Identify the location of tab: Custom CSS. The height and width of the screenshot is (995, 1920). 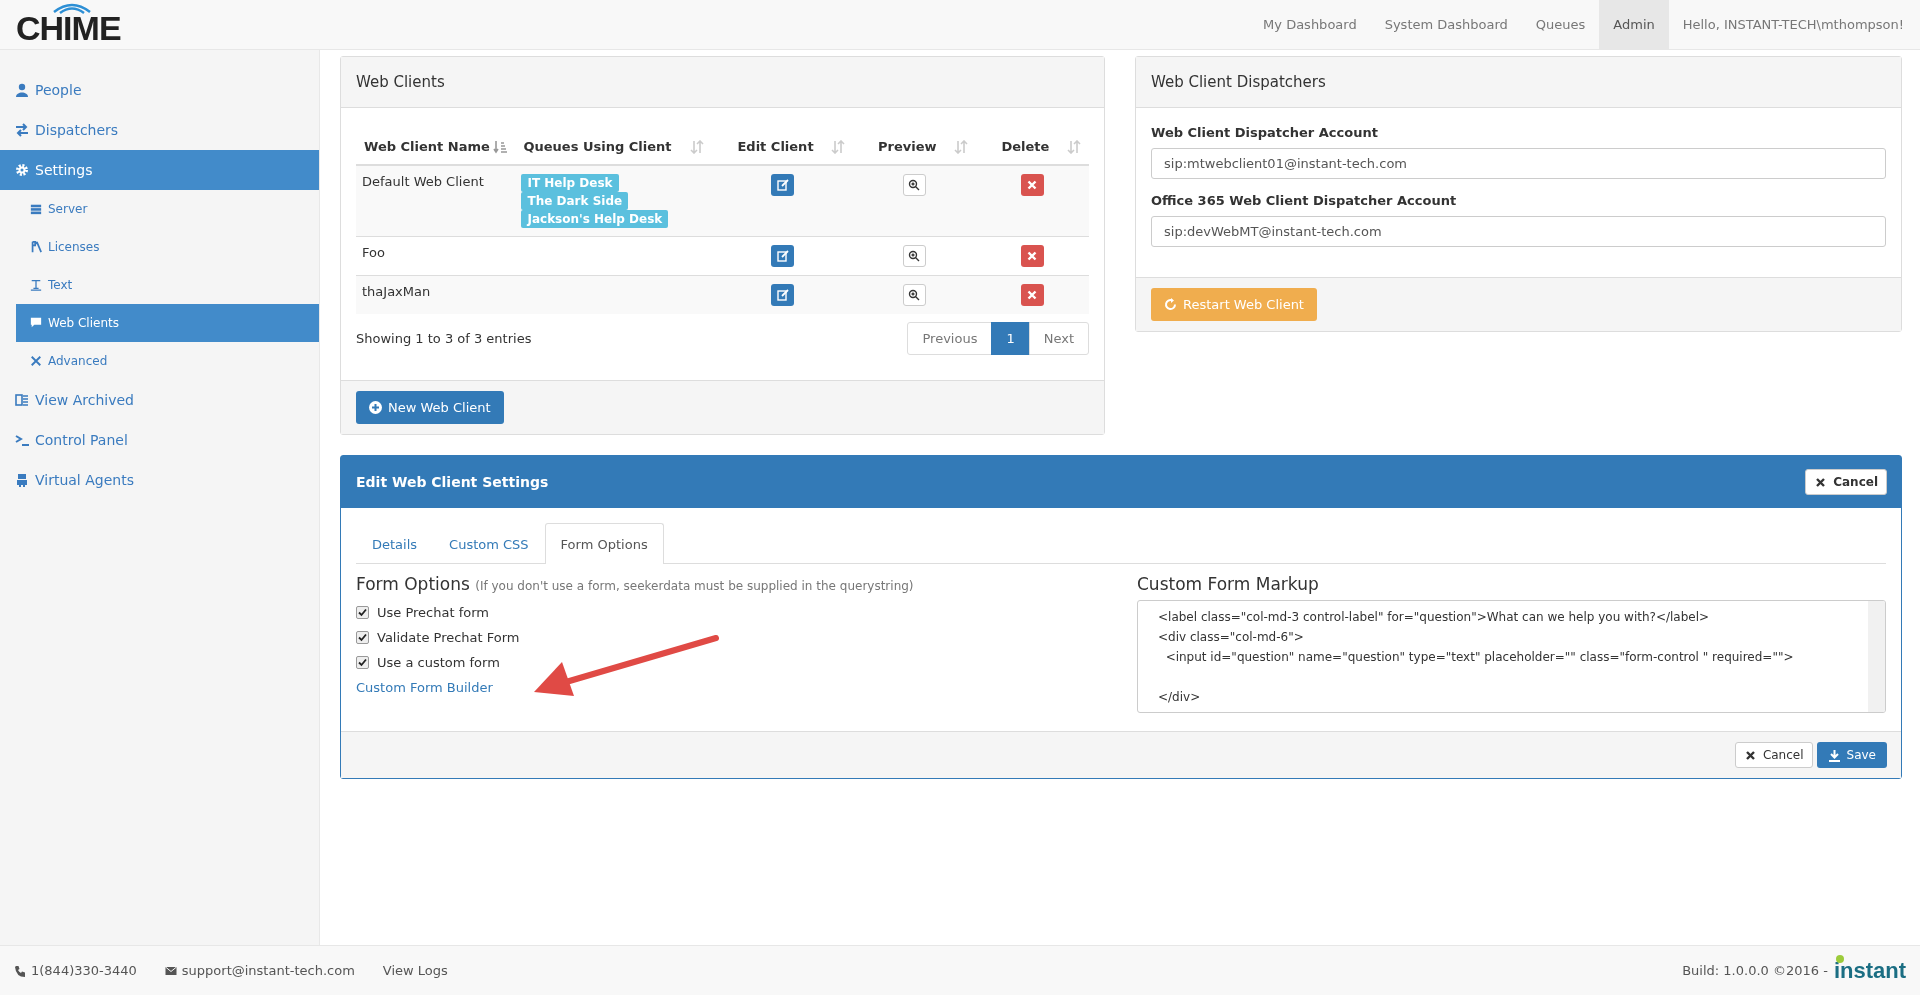
(489, 543).